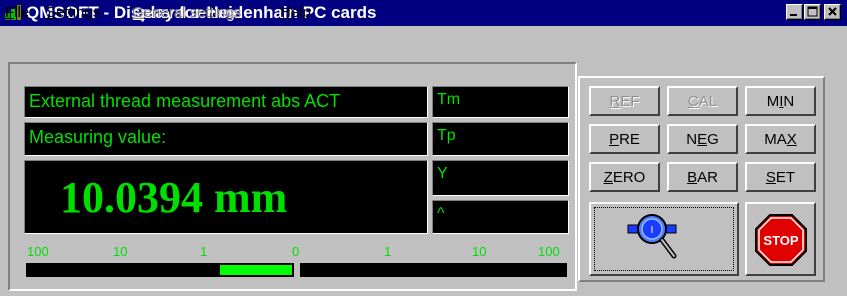  I want to click on pre-button: PRE, so click(624, 139).